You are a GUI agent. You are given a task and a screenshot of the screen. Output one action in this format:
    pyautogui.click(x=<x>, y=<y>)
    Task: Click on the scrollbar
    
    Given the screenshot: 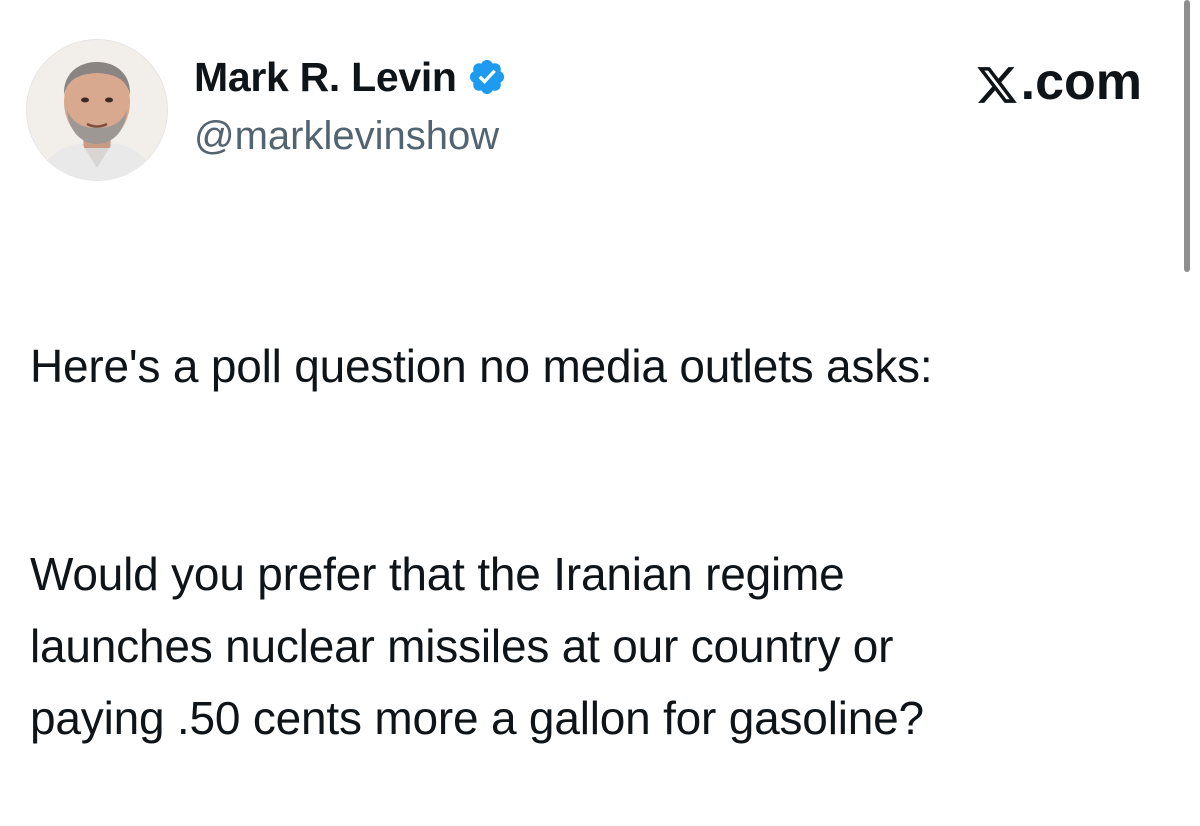 What is the action you would take?
    pyautogui.click(x=1187, y=136)
    